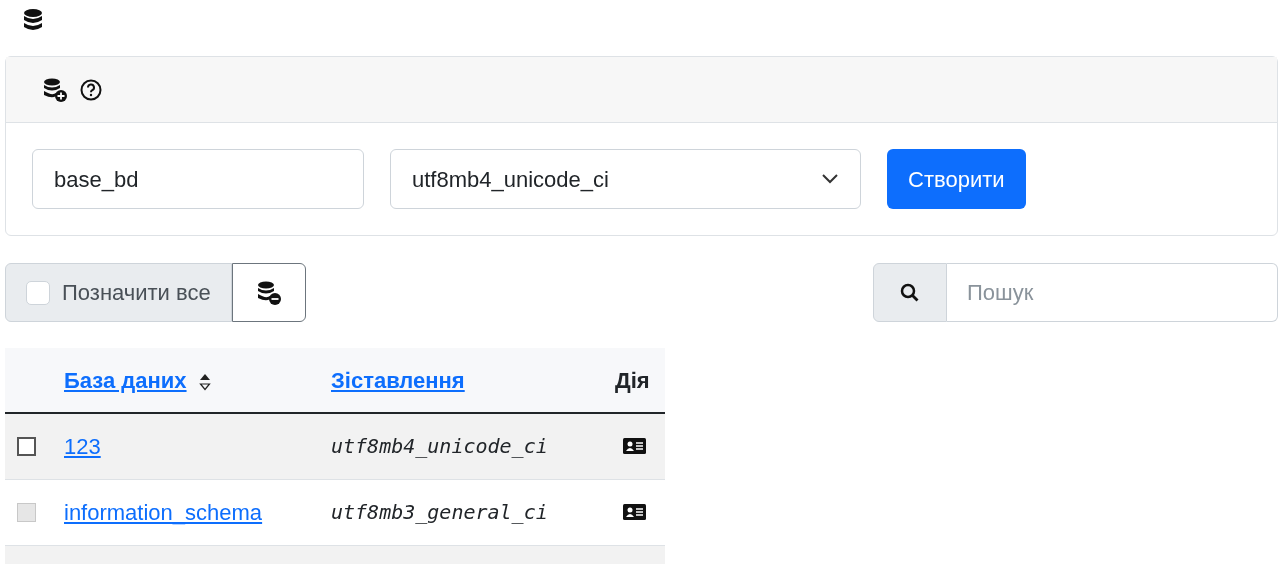 This screenshot has height=564, width=1284. I want to click on column-header-link: База даних, so click(125, 380).